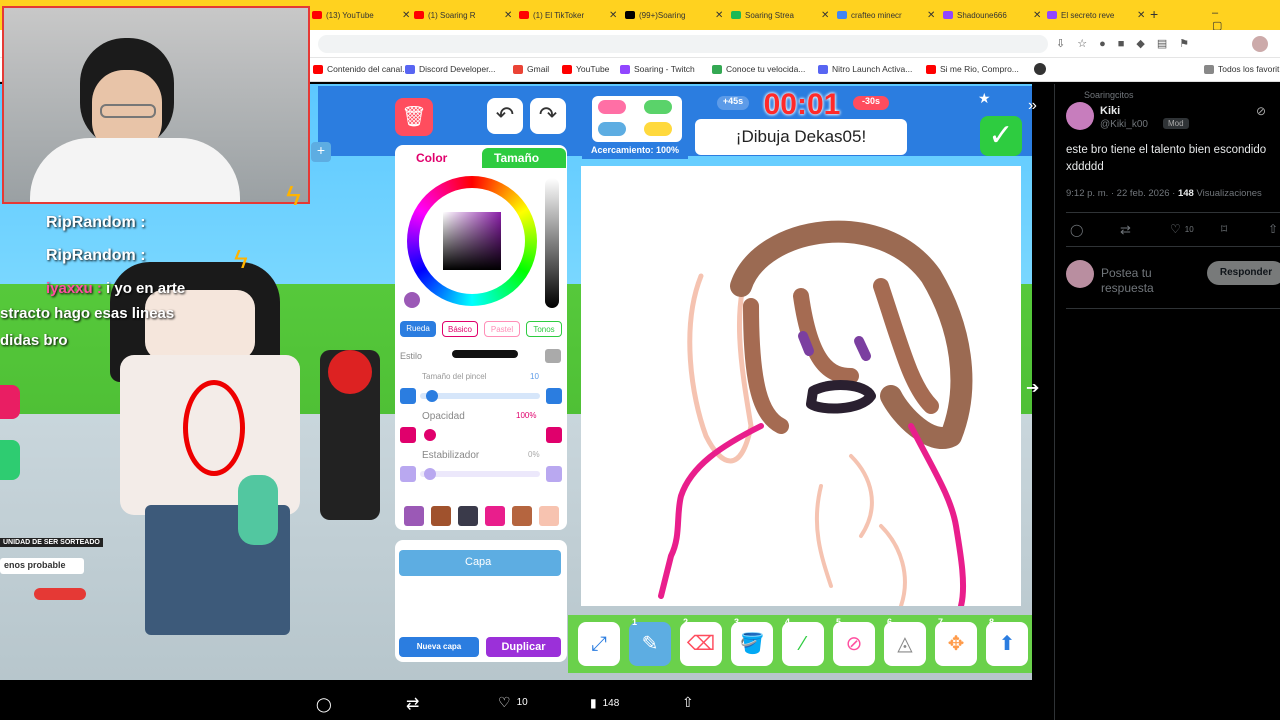 The image size is (1280, 720). Describe the element at coordinates (350, 15) in the screenshot. I see `tab-title: (13) YouTube` at that location.